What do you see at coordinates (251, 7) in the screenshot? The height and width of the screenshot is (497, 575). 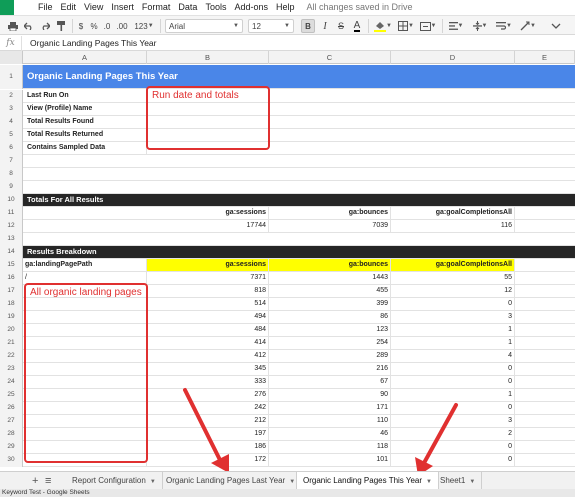 I see `menu-addons: Add-ons` at bounding box center [251, 7].